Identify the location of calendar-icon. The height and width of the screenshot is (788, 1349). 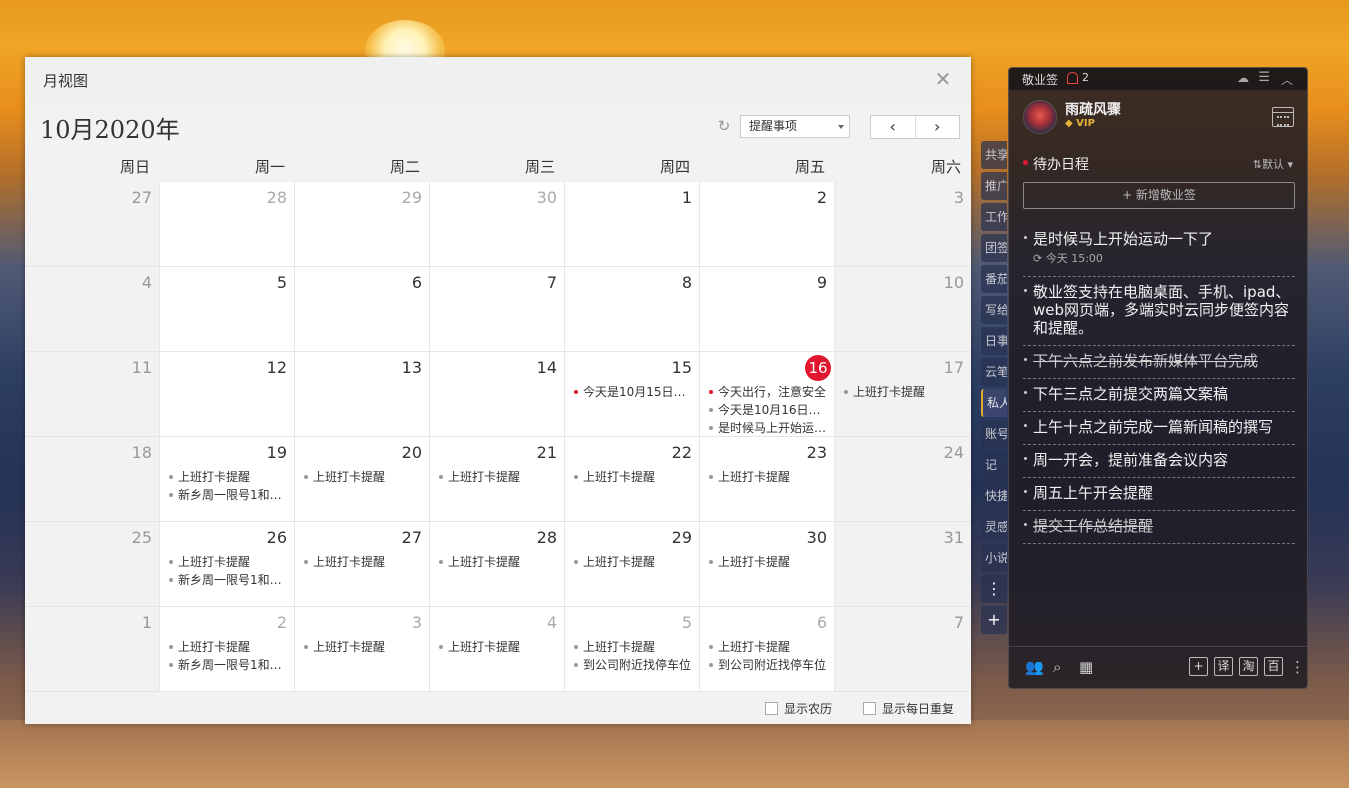
(1283, 117).